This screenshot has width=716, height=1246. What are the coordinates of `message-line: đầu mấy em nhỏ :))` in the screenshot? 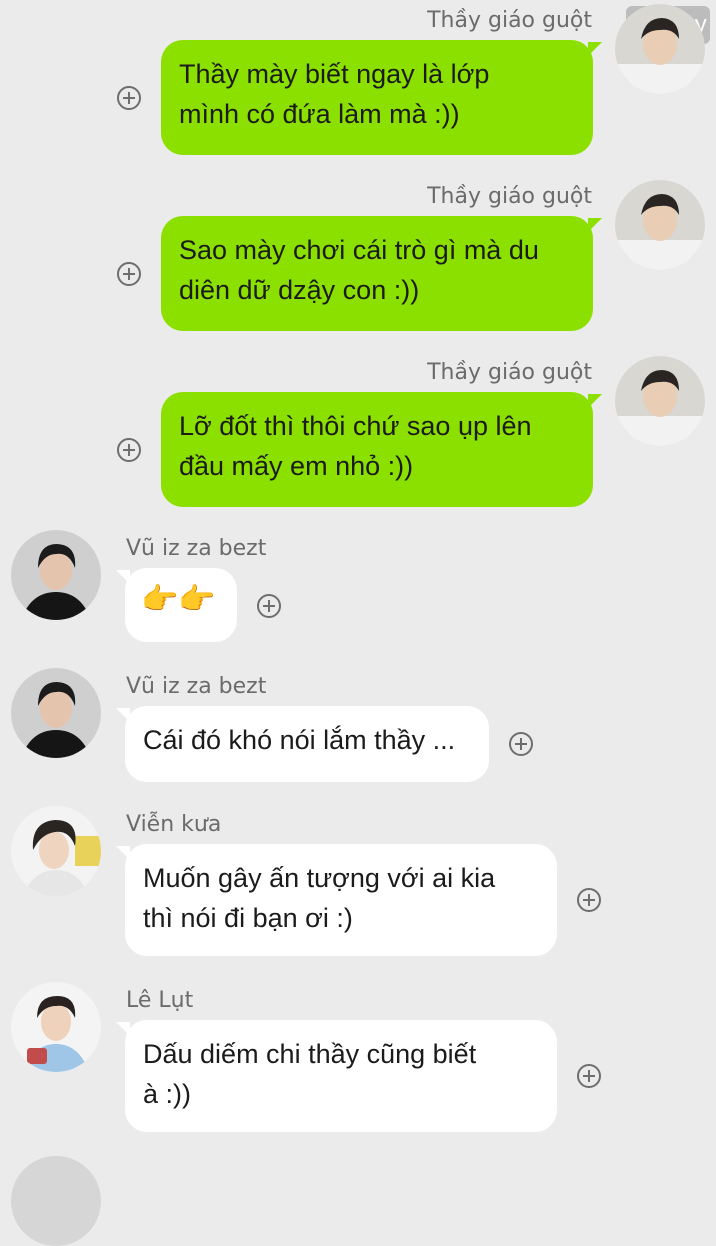 It's located at (296, 466).